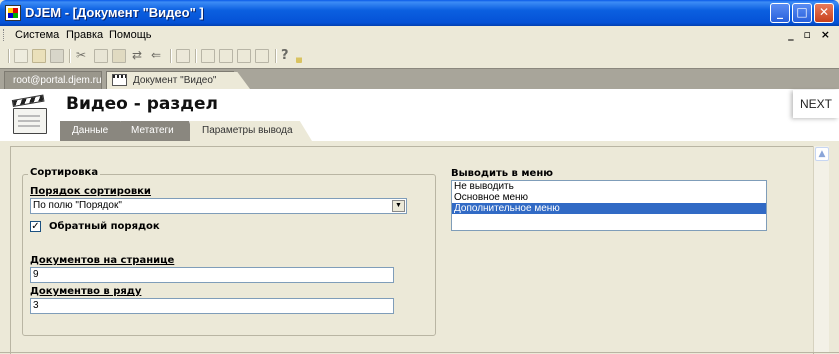 The width and height of the screenshot is (839, 354). Describe the element at coordinates (212, 275) in the screenshot. I see `per-page-input: 9` at that location.